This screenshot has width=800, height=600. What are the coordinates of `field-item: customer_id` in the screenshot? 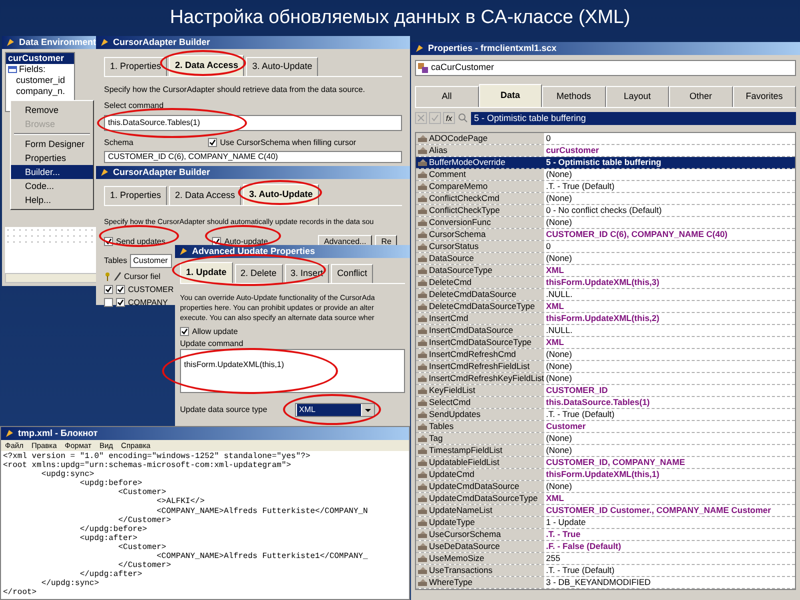 It's located at (40, 80).